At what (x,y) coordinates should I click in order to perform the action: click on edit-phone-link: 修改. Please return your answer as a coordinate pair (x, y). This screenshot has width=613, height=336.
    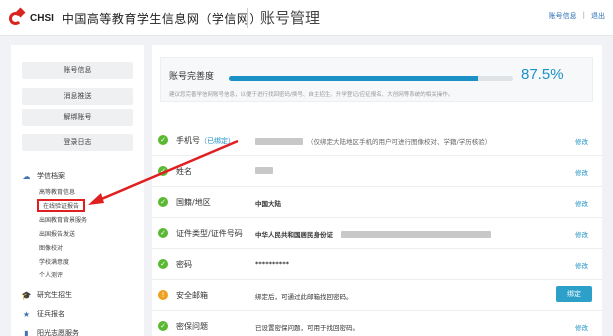
    Looking at the image, I should click on (581, 141).